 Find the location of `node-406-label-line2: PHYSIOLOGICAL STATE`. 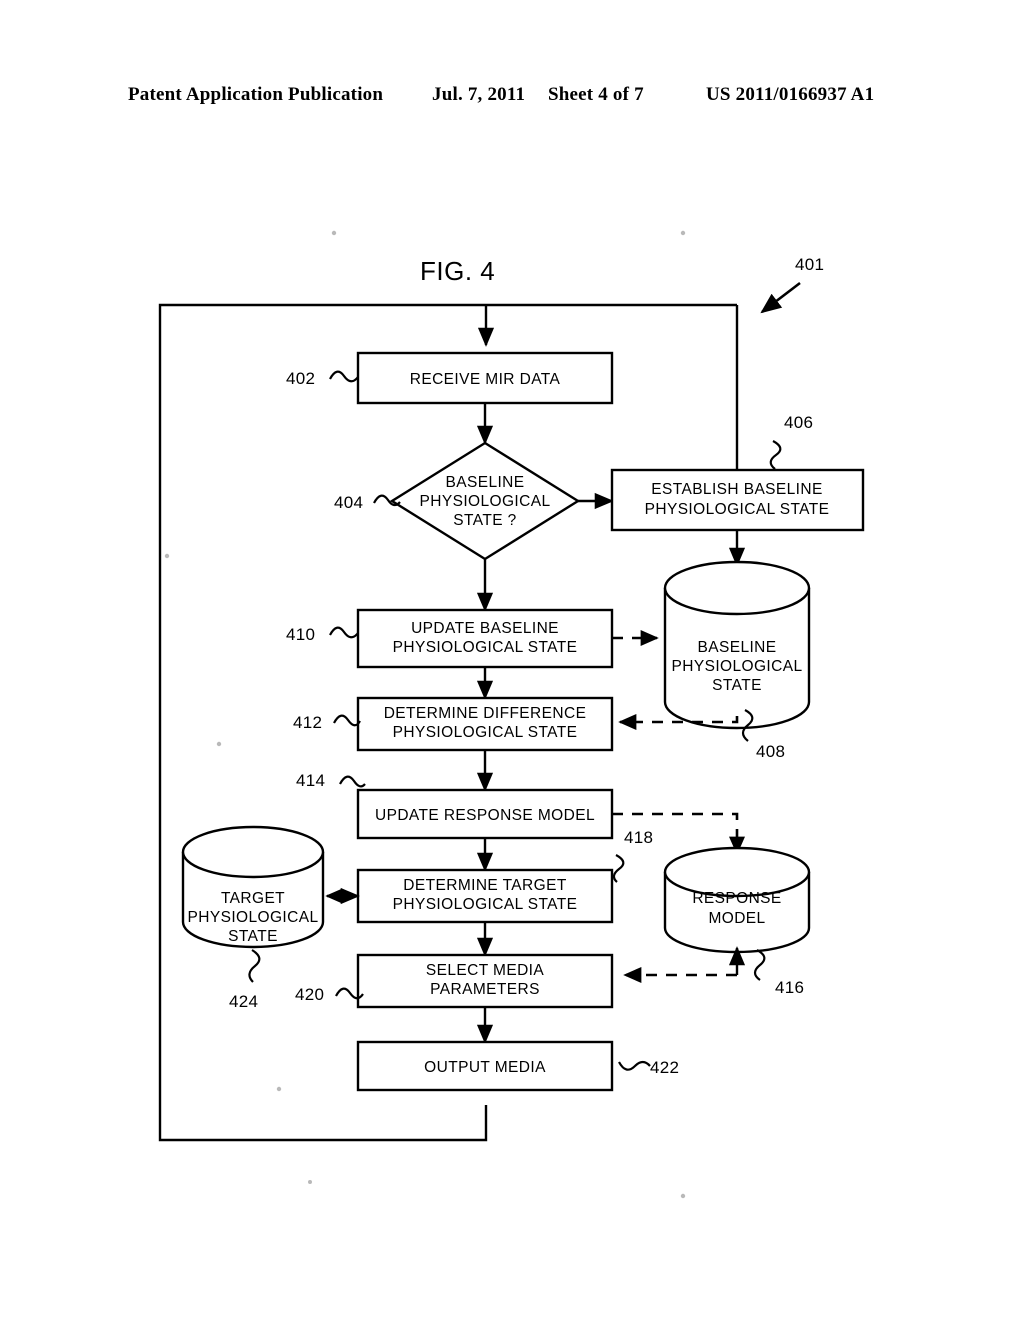

node-406-label-line2: PHYSIOLOGICAL STATE is located at coordinates (737, 509).